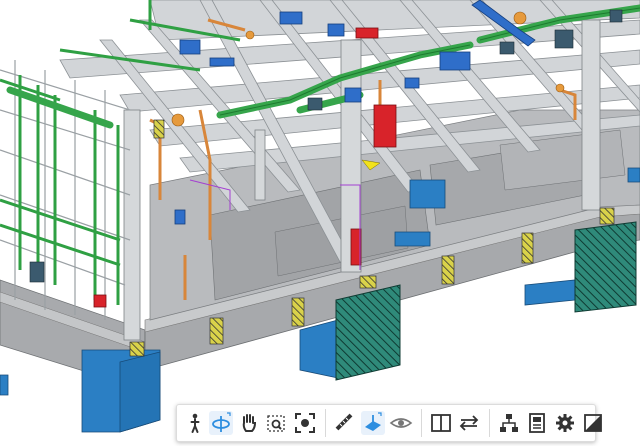  Describe the element at coordinates (593, 423) in the screenshot. I see `fullscreen-icon` at that location.